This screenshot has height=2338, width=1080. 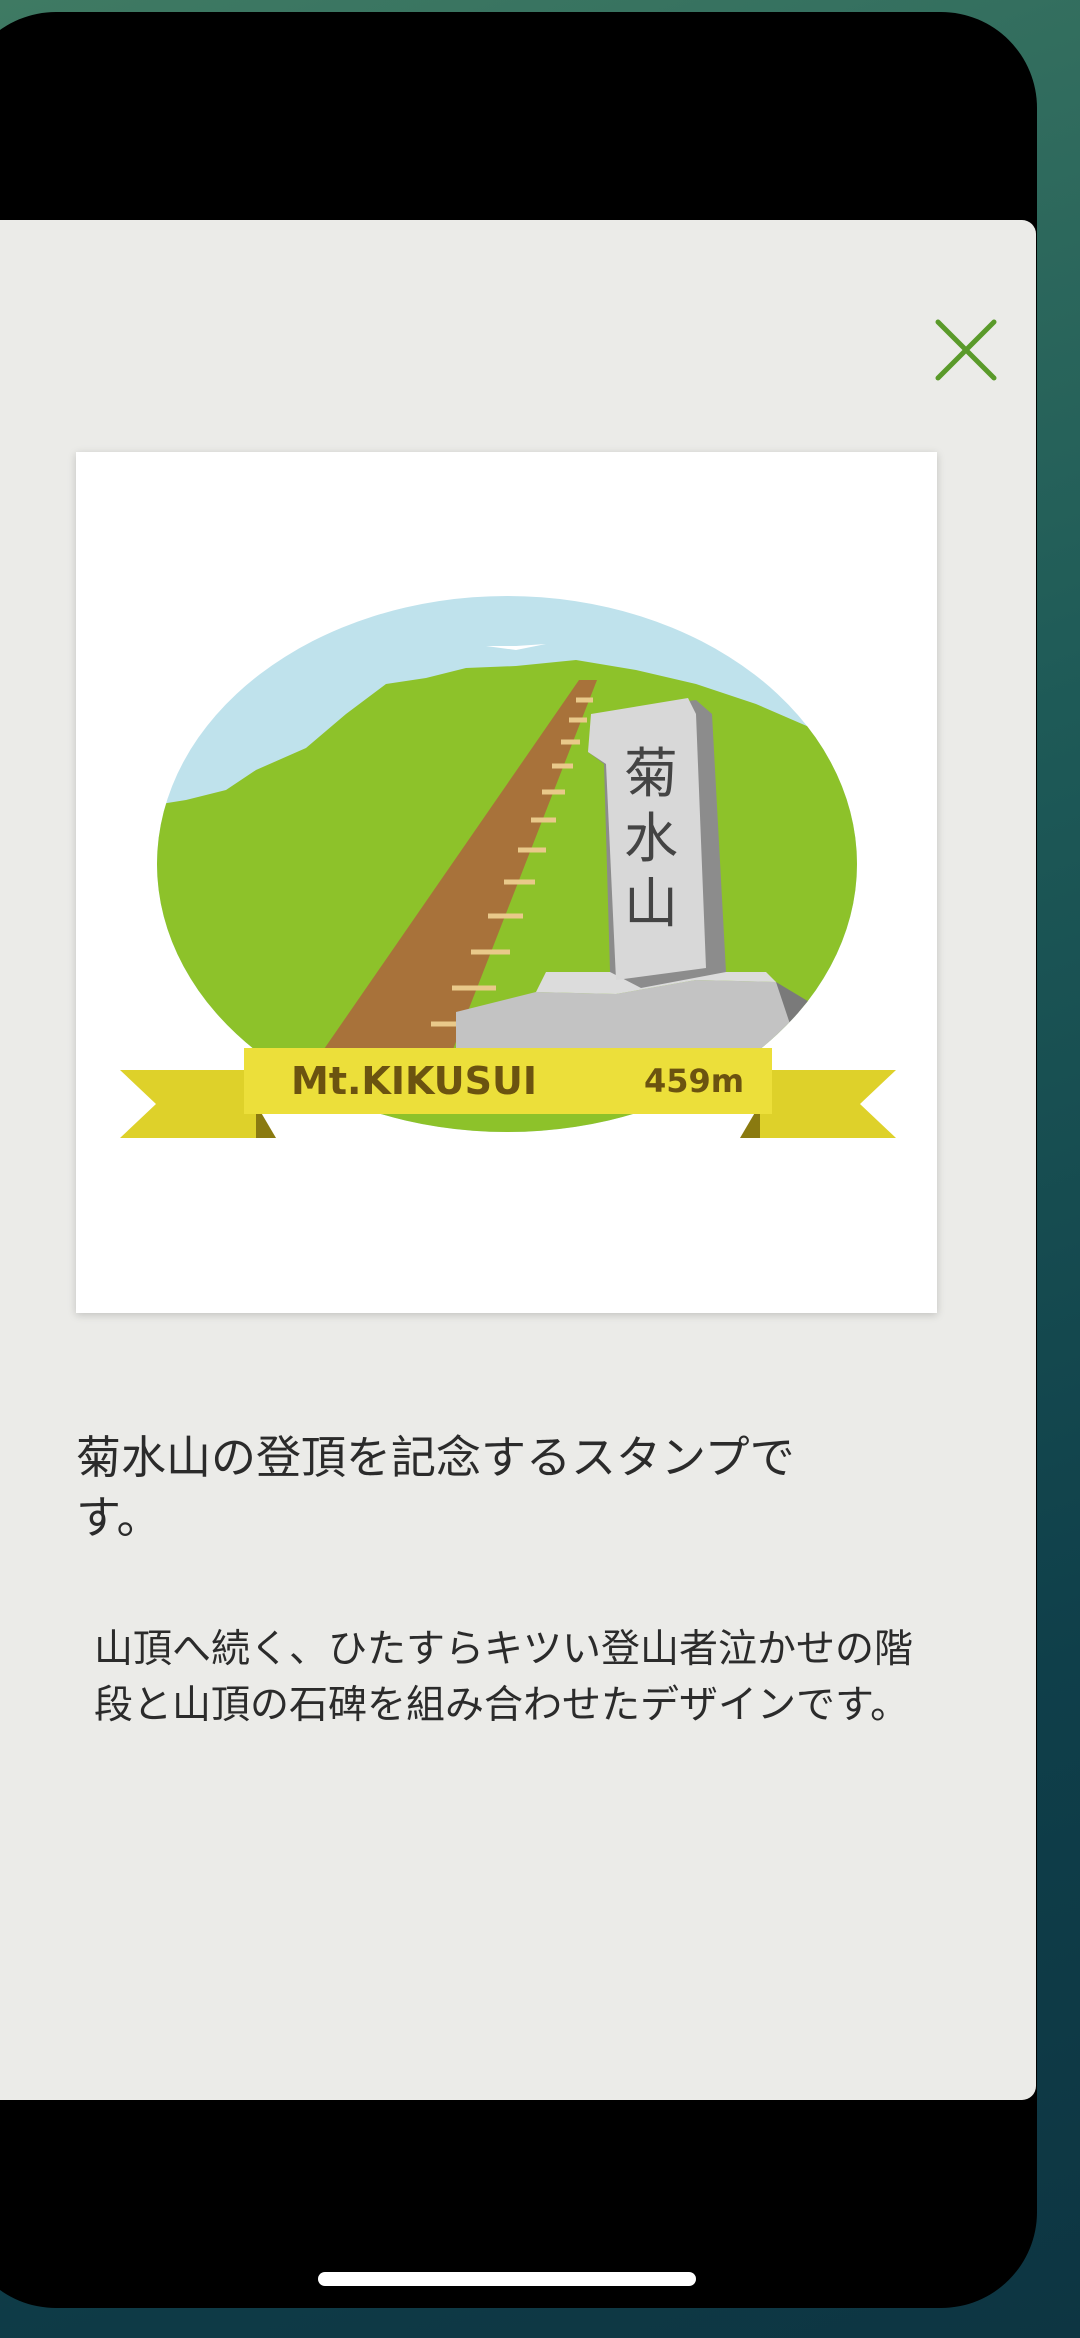 I want to click on home-indicator, so click(x=507, y=2279).